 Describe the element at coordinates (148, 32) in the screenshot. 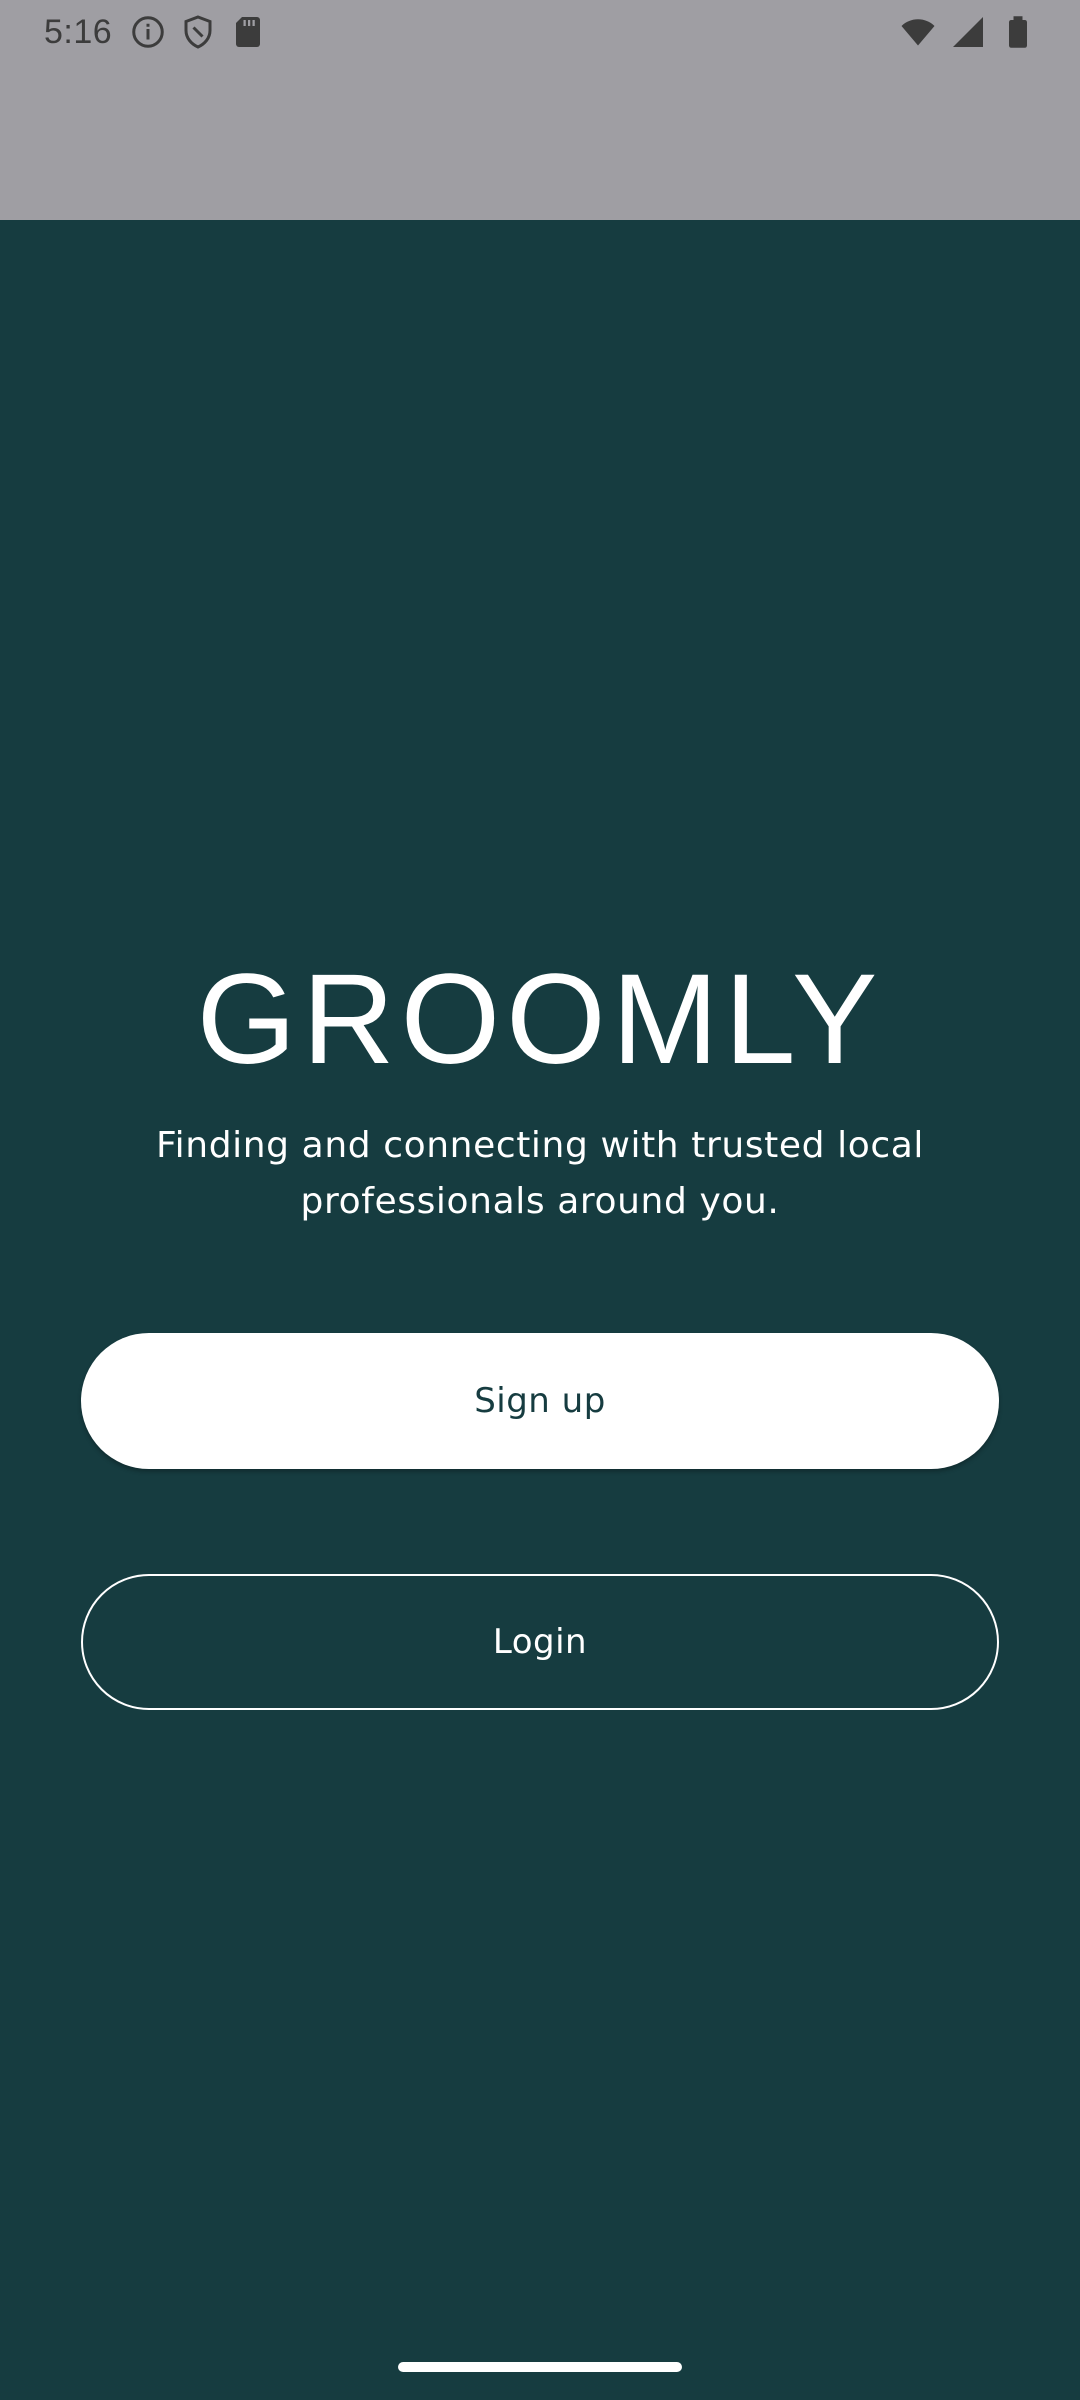

I see `info-icon` at that location.